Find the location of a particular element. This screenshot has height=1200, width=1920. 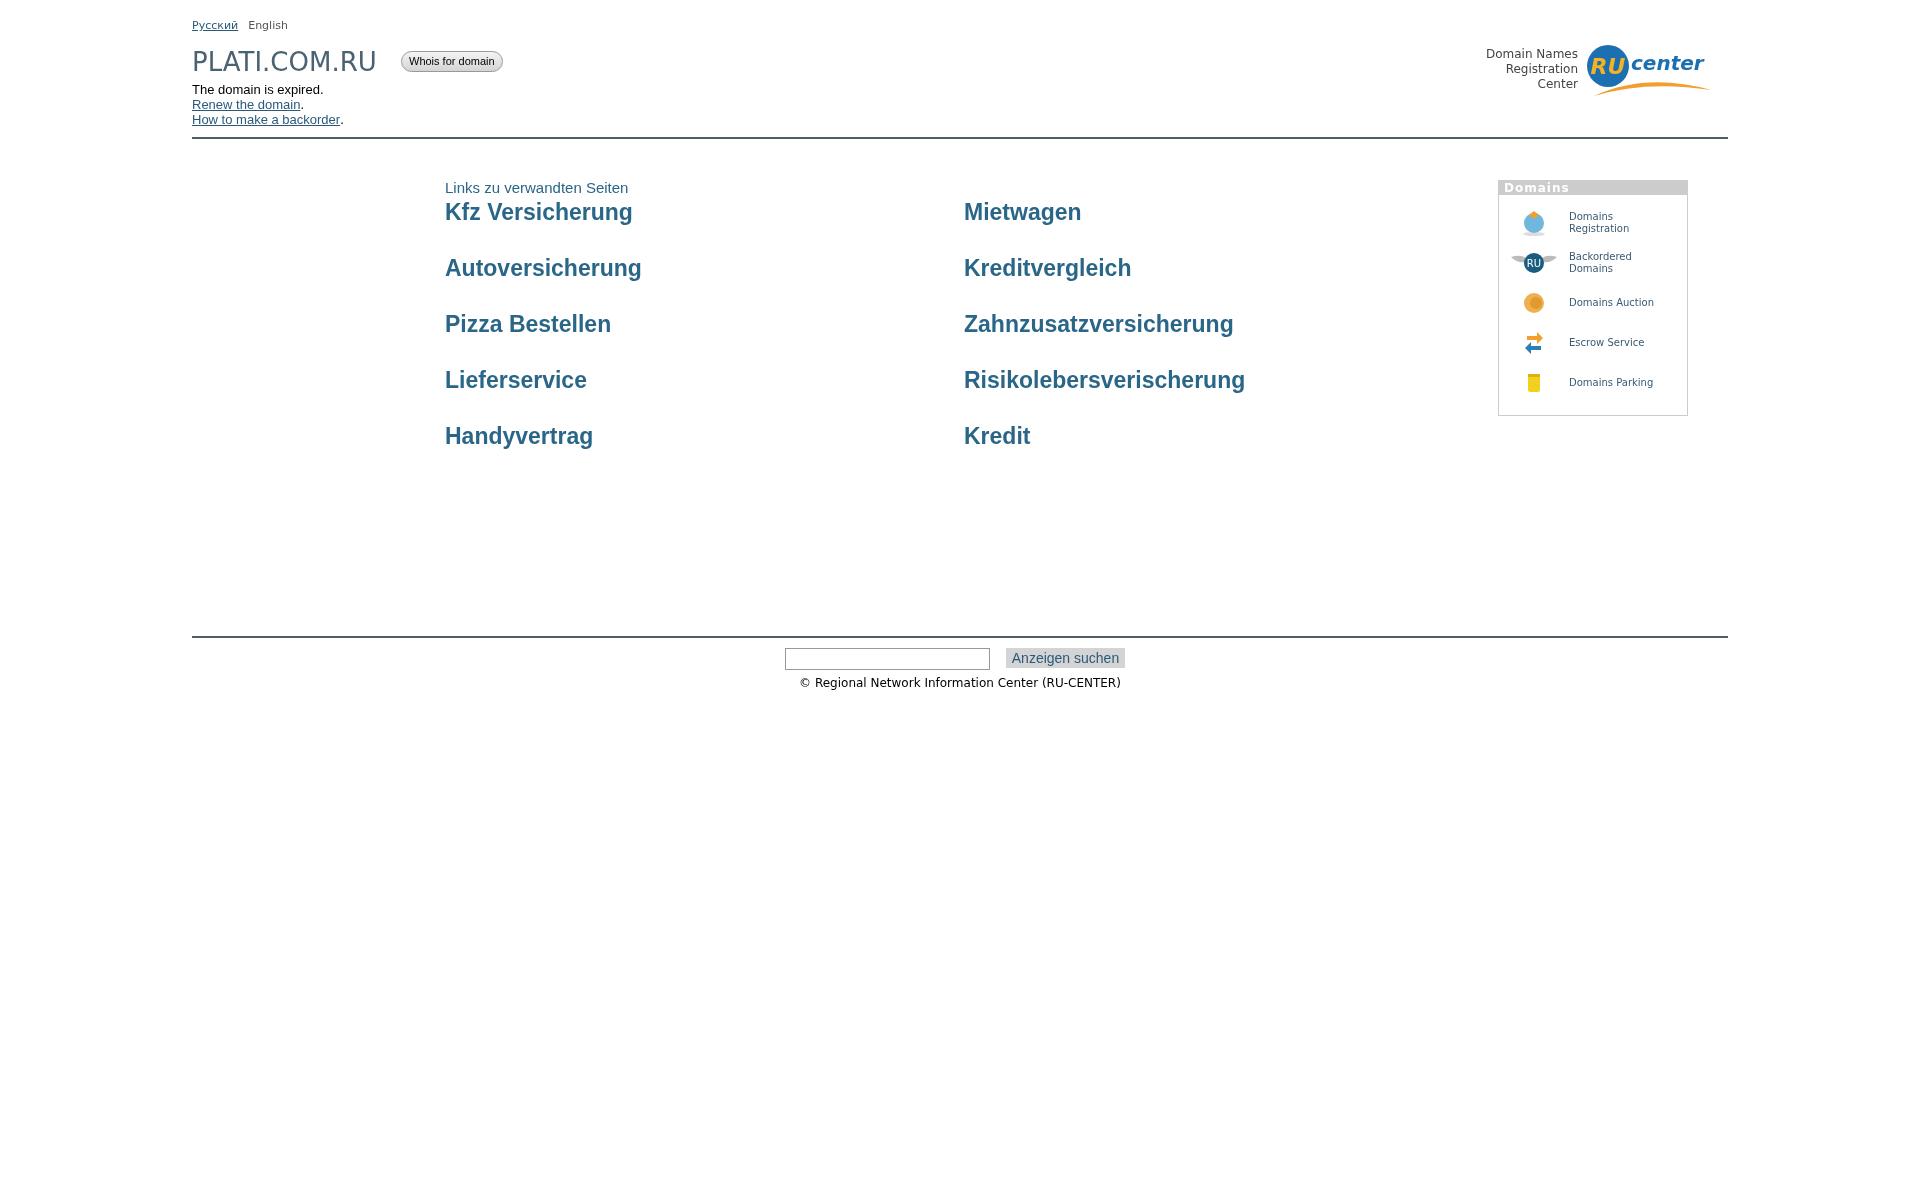

related-link: Mietwagen is located at coordinates (1023, 212).